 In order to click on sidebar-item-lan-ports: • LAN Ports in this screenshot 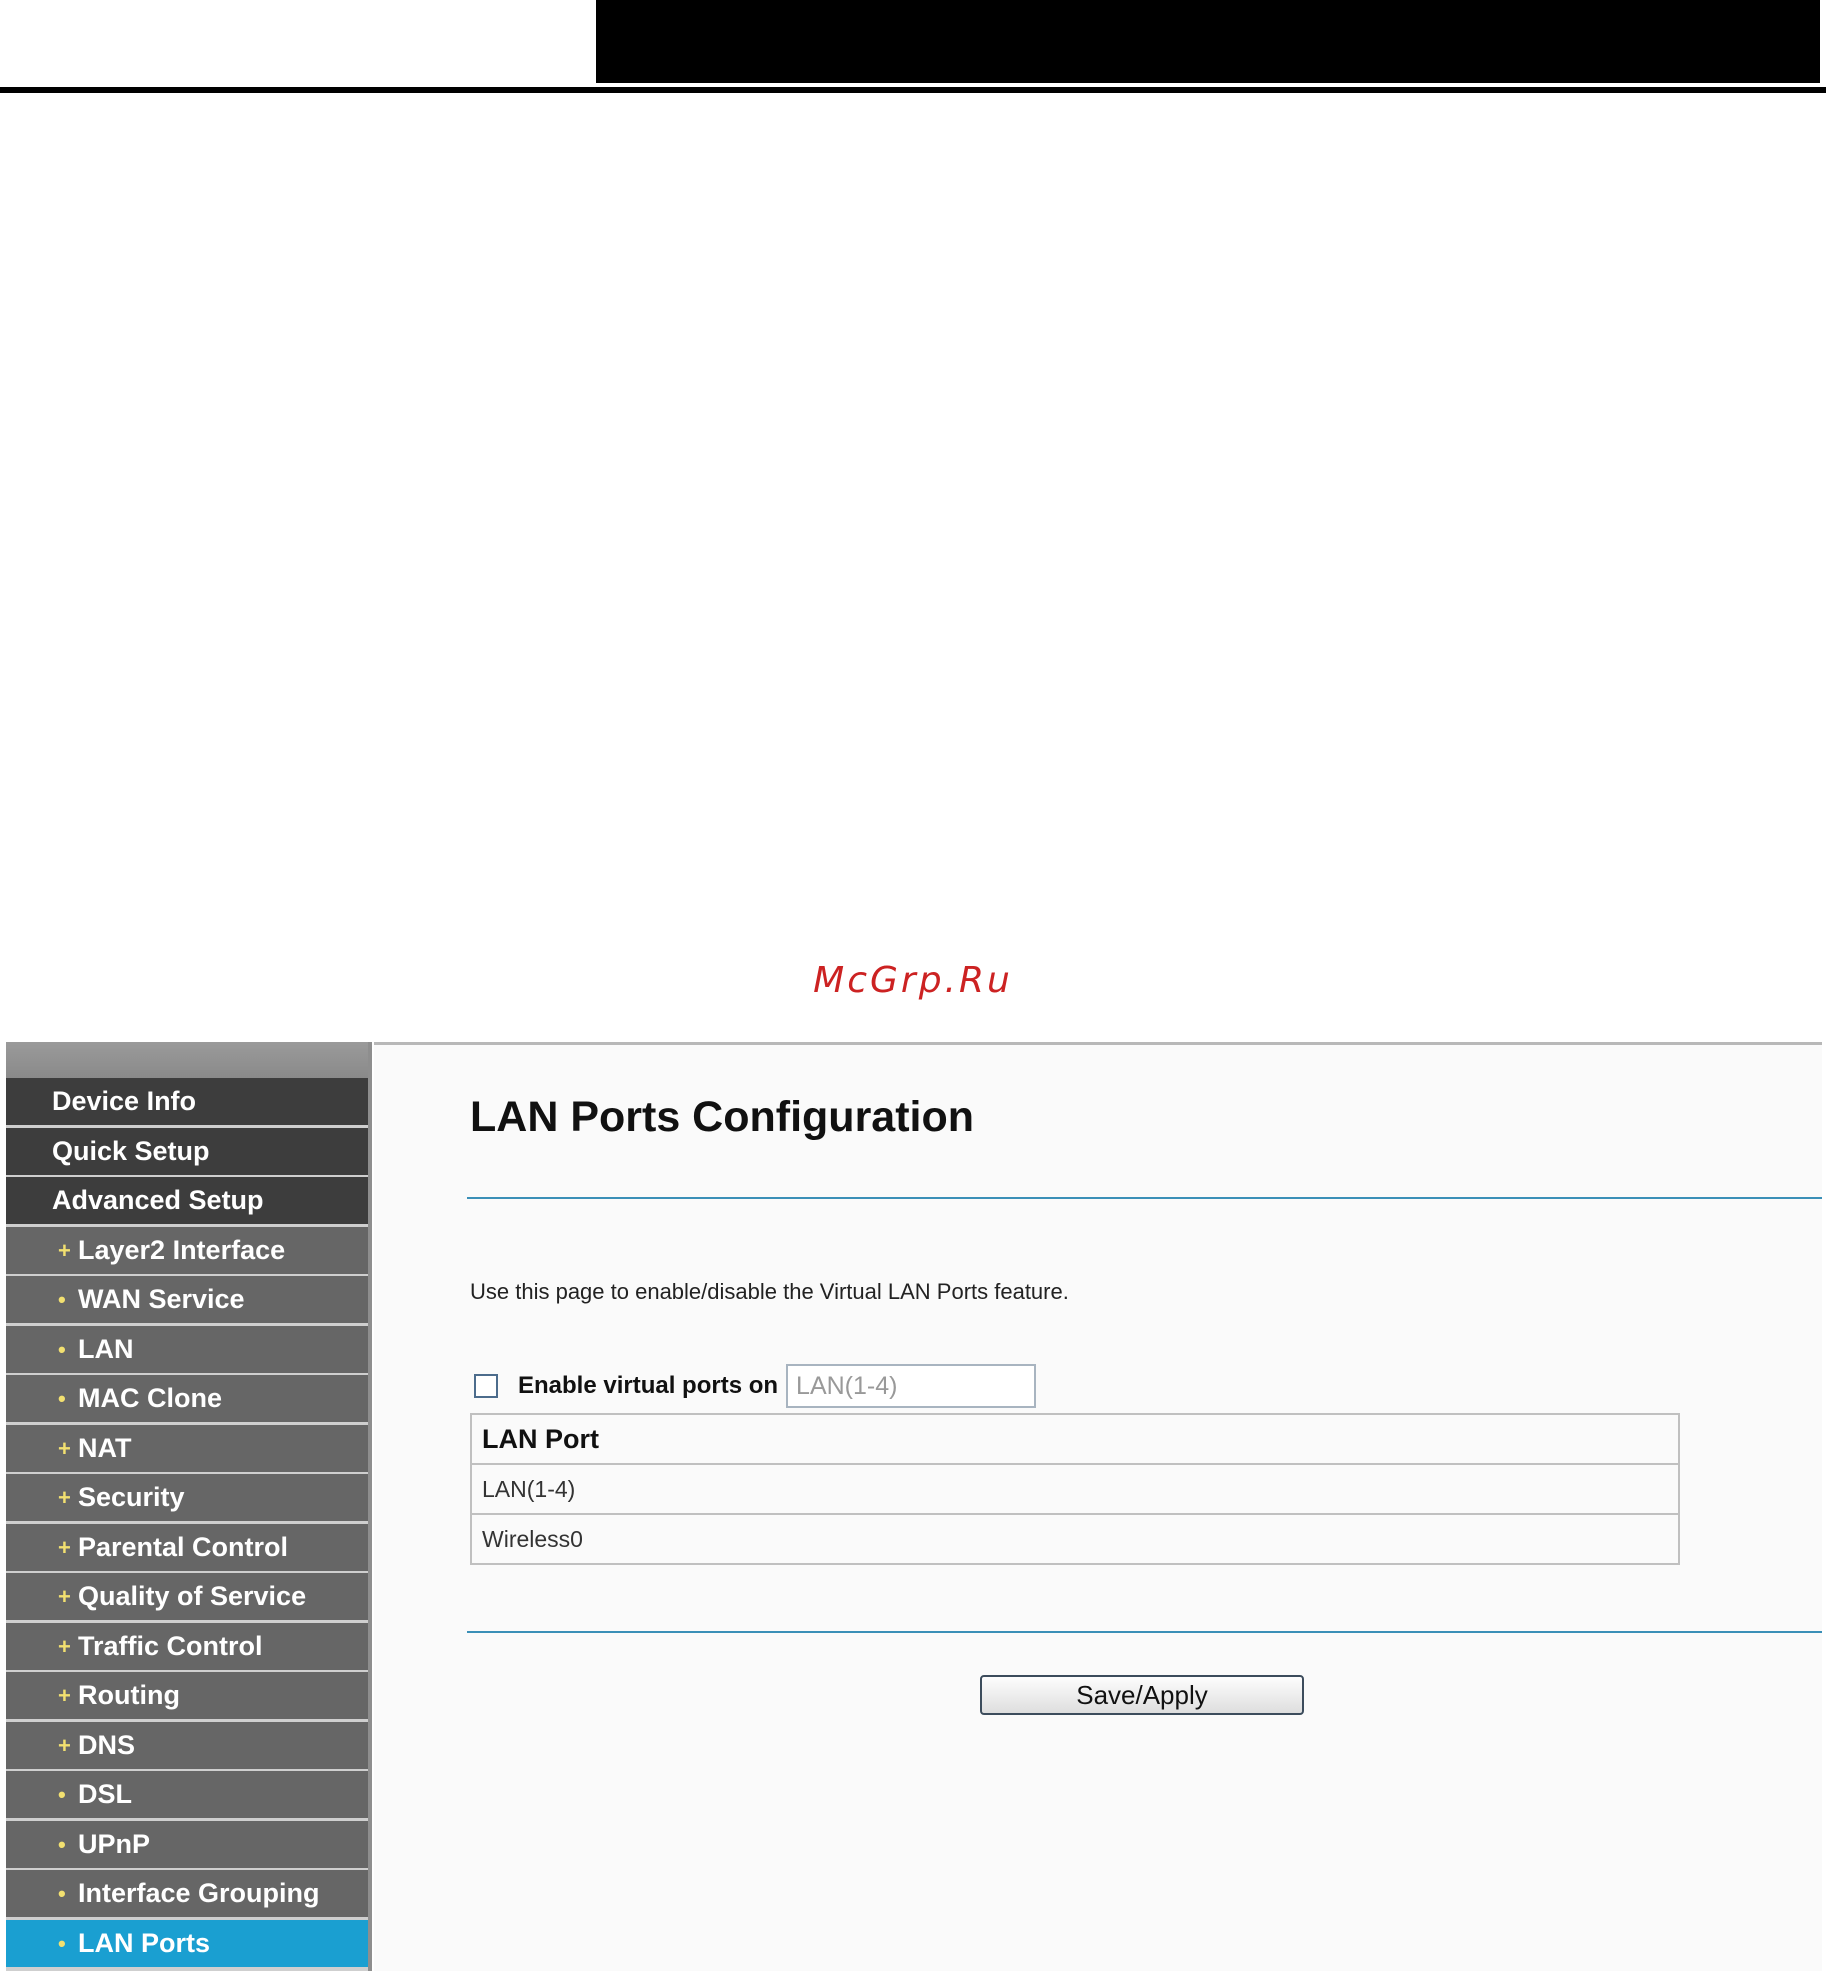, I will do `click(187, 1943)`.